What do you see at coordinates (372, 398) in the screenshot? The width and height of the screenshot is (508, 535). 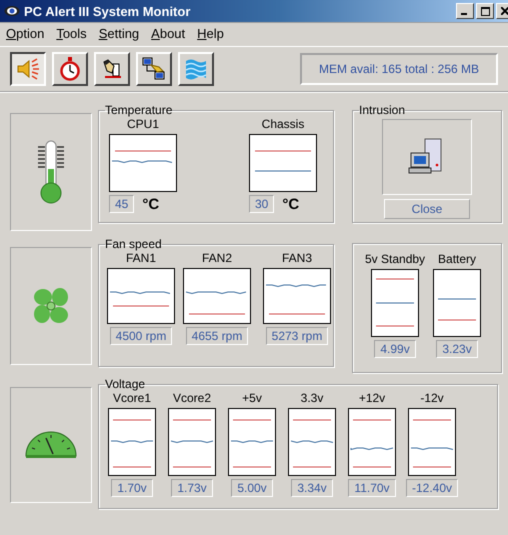 I see `sensor-label: +12v` at bounding box center [372, 398].